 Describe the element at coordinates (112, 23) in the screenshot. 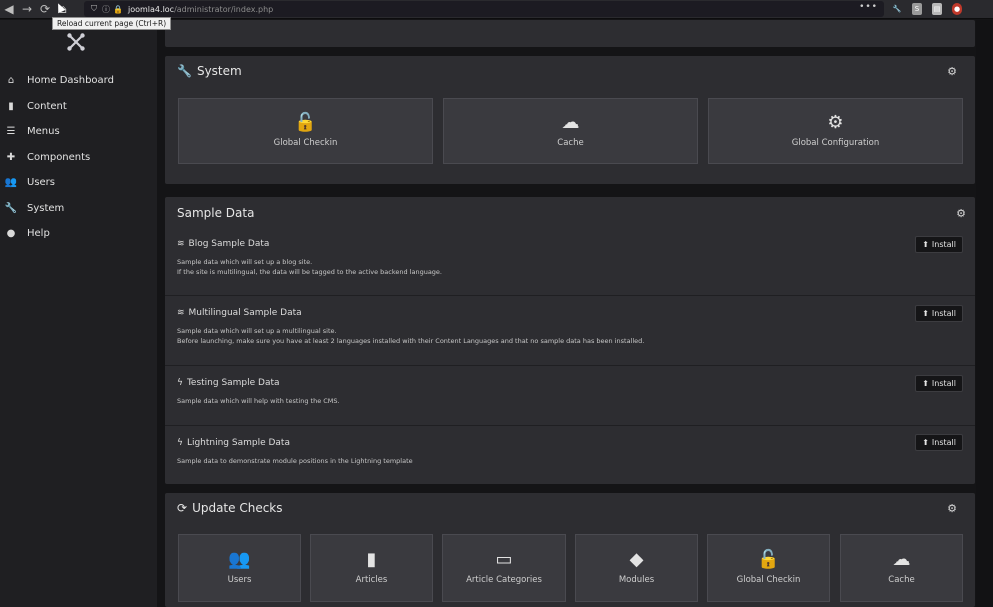

I see `reload-tooltip: Reload current page (Ctrl+R)` at that location.